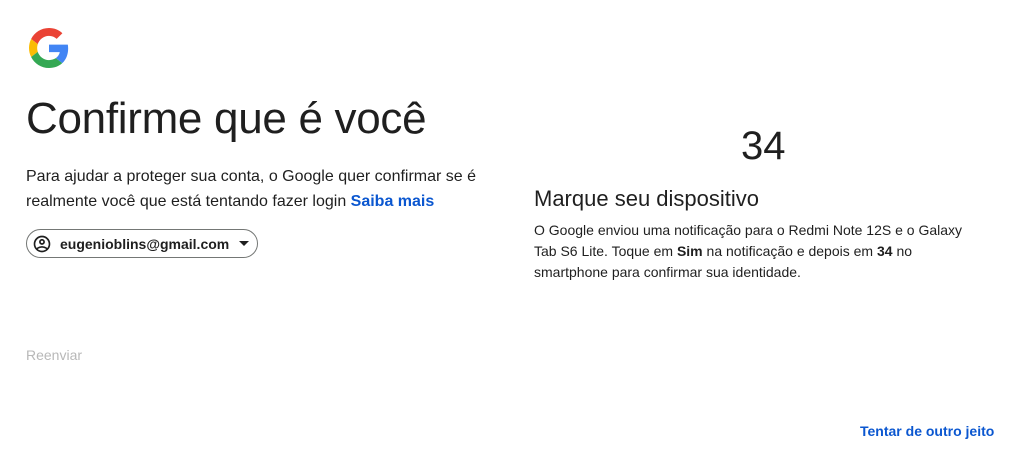 This screenshot has height=468, width=1013. Describe the element at coordinates (54, 355) in the screenshot. I see `resend-button: Reenviar` at that location.